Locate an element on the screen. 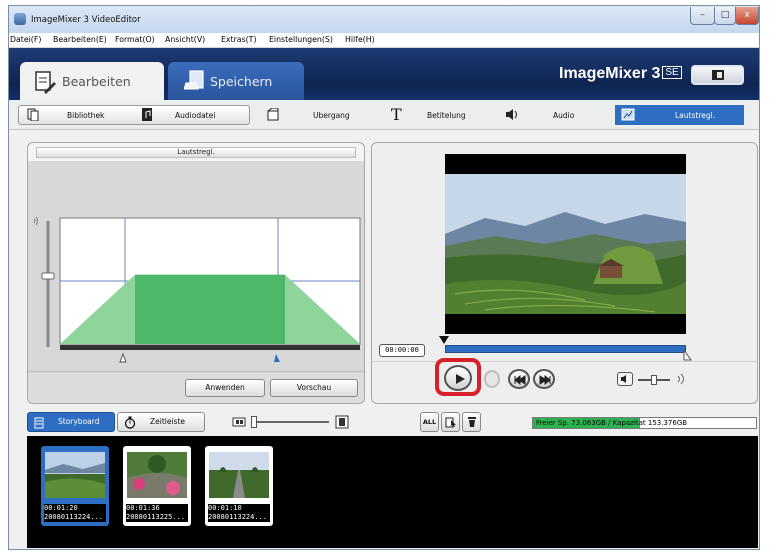 The height and width of the screenshot is (555, 769). preview-button: Vorschau is located at coordinates (314, 388).